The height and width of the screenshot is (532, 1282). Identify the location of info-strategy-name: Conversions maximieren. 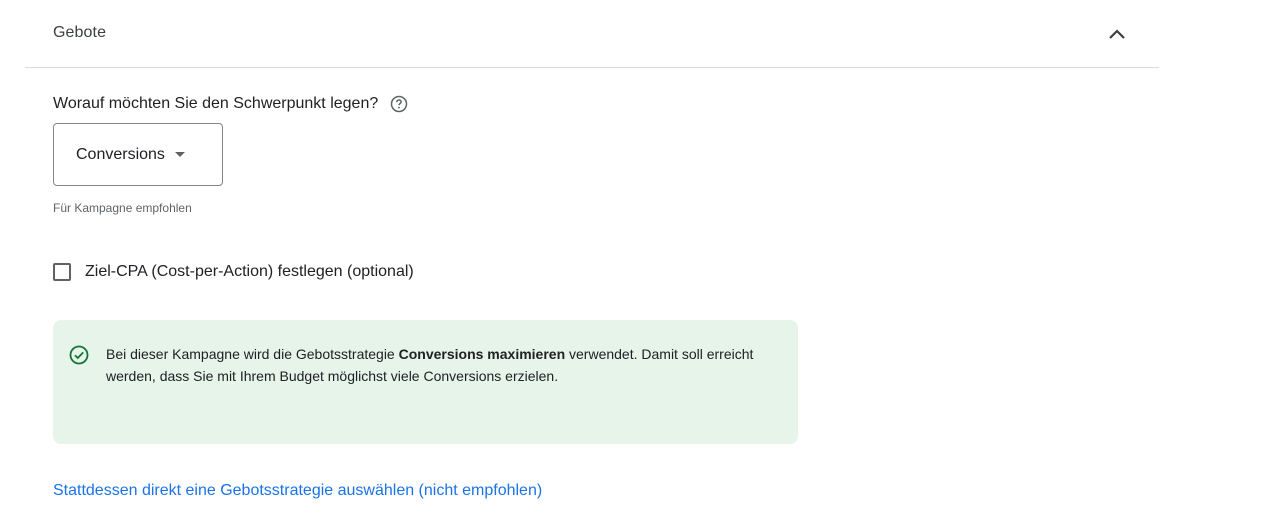
(482, 354).